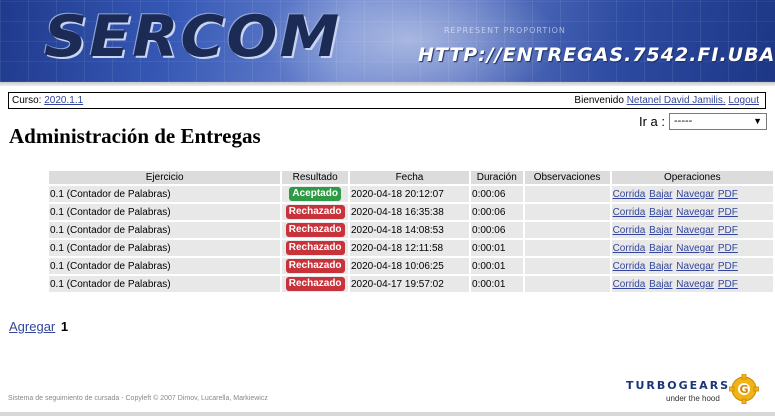 The image size is (775, 416). I want to click on goto-select: ----- ▼, so click(718, 121).